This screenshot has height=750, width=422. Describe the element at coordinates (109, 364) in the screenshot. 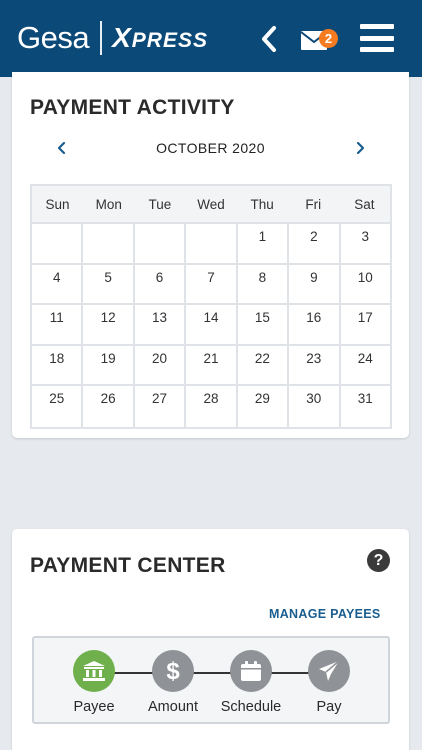

I see `calendar-day-cell: 19` at that location.